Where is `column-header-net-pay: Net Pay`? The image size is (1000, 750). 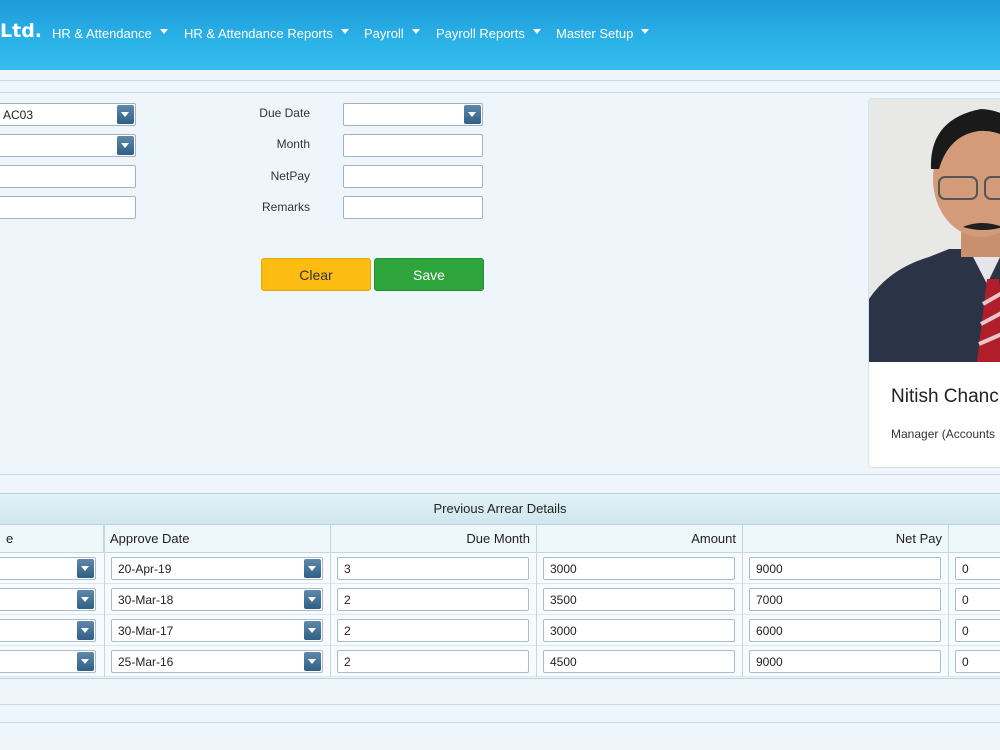
column-header-net-pay: Net Pay is located at coordinates (846, 539).